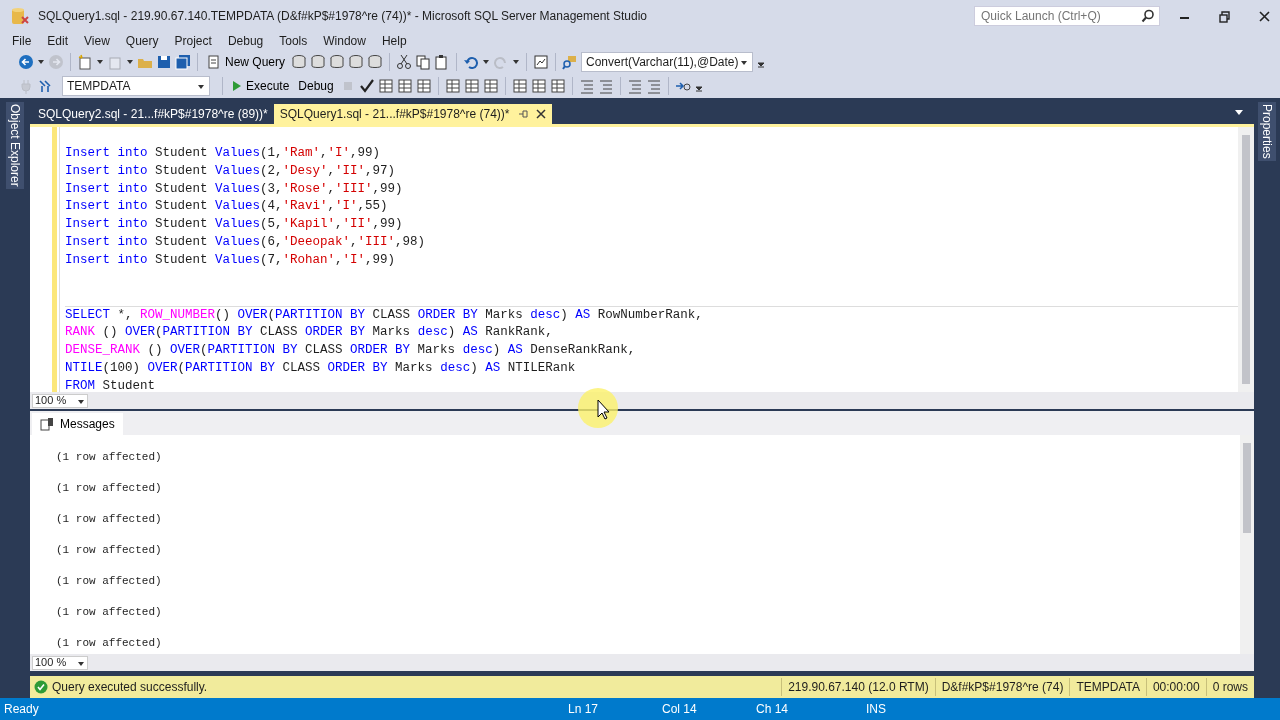 This screenshot has height=720, width=1280. Describe the element at coordinates (343, 16) in the screenshot. I see `window-title: SQLQuery1.sql - 219.90.67.140.TEMPDATA (D&f#kP$#1978^re (74))* - Microsoft SQL Server Management Studio` at that location.